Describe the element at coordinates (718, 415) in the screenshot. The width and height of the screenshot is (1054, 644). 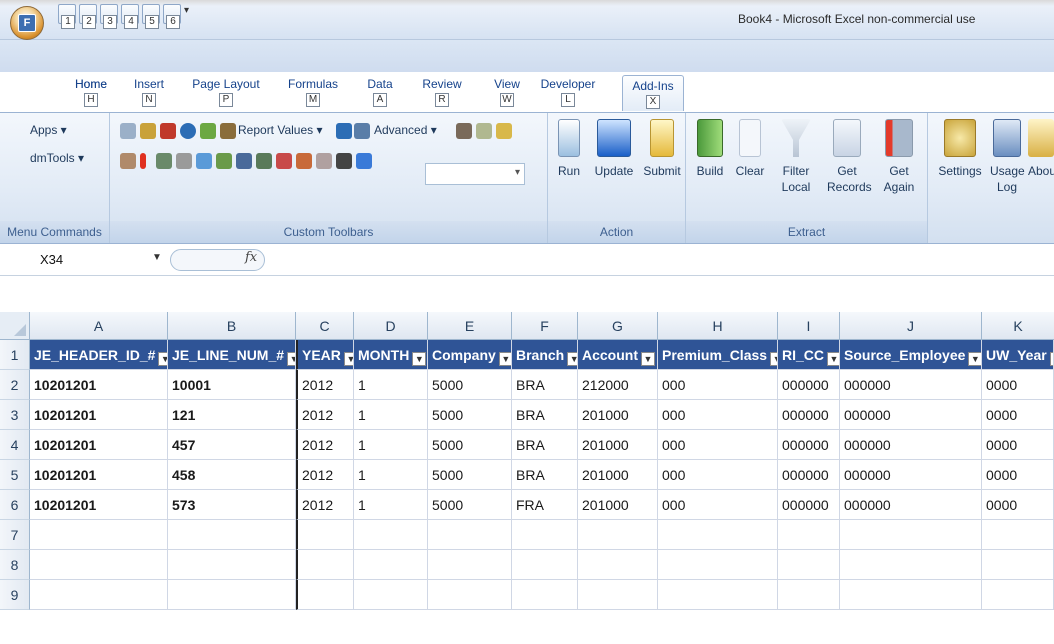
I see `cell-h3: 000` at that location.